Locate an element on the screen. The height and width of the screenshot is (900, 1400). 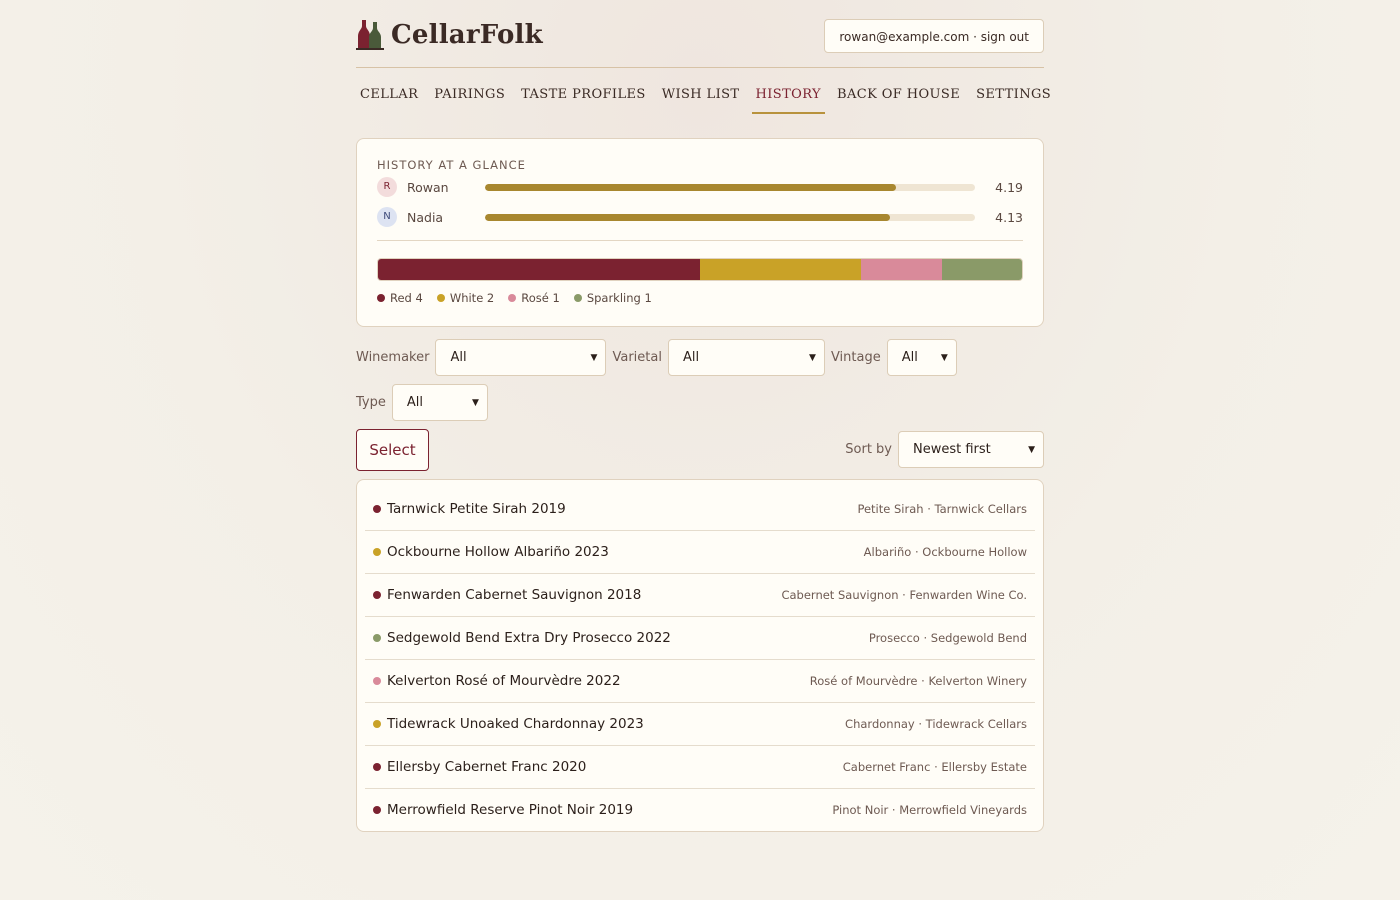
sort-control: Sort by Newest first ▼ is located at coordinates (944, 449).